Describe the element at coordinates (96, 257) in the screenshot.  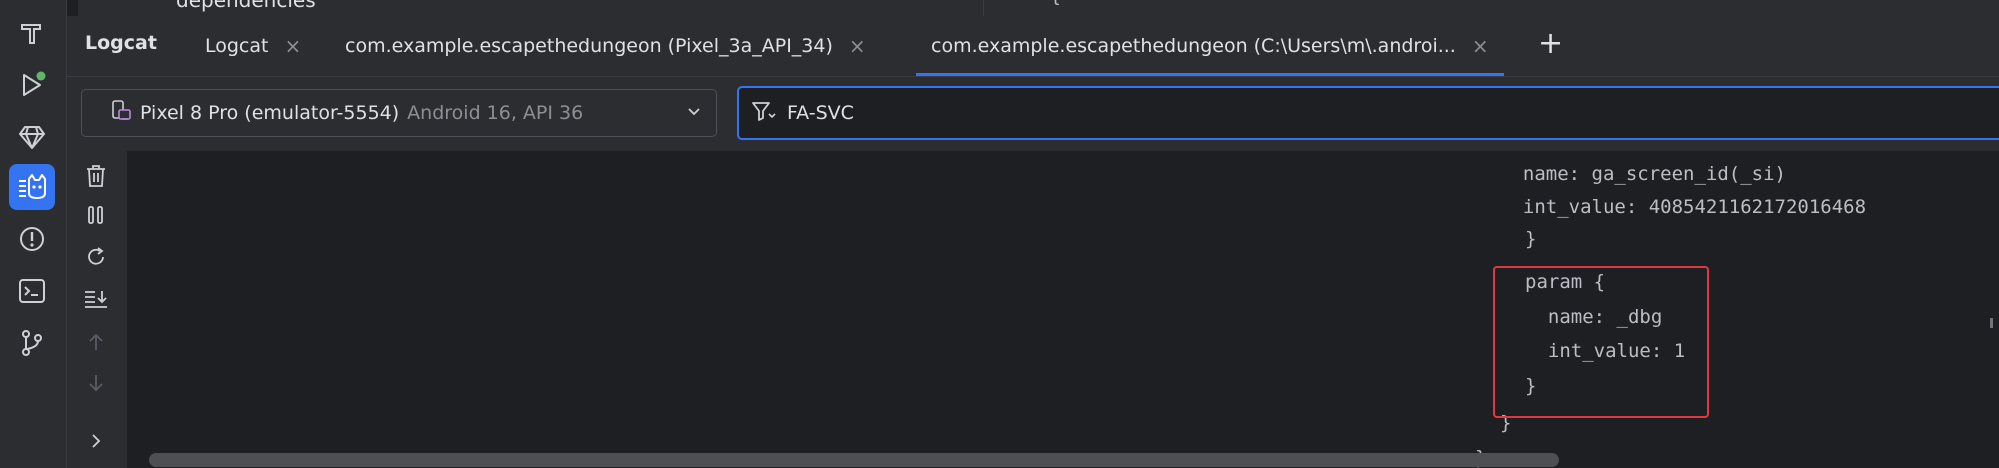
I see `restart-icon` at that location.